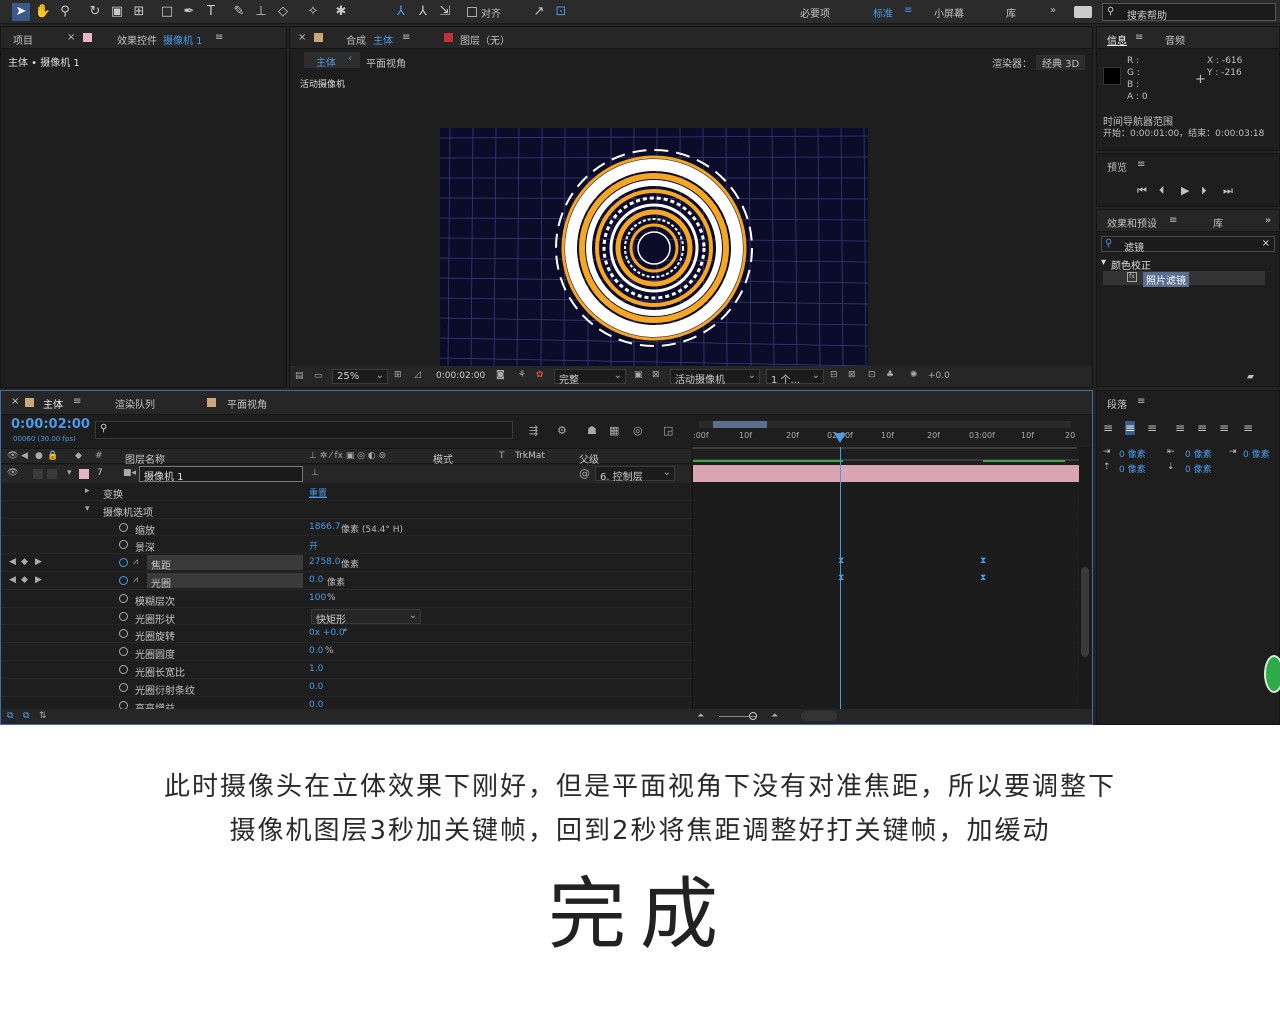 This screenshot has width=1280, height=1009. I want to click on viewer-tab-flat: 平面视角, so click(386, 62).